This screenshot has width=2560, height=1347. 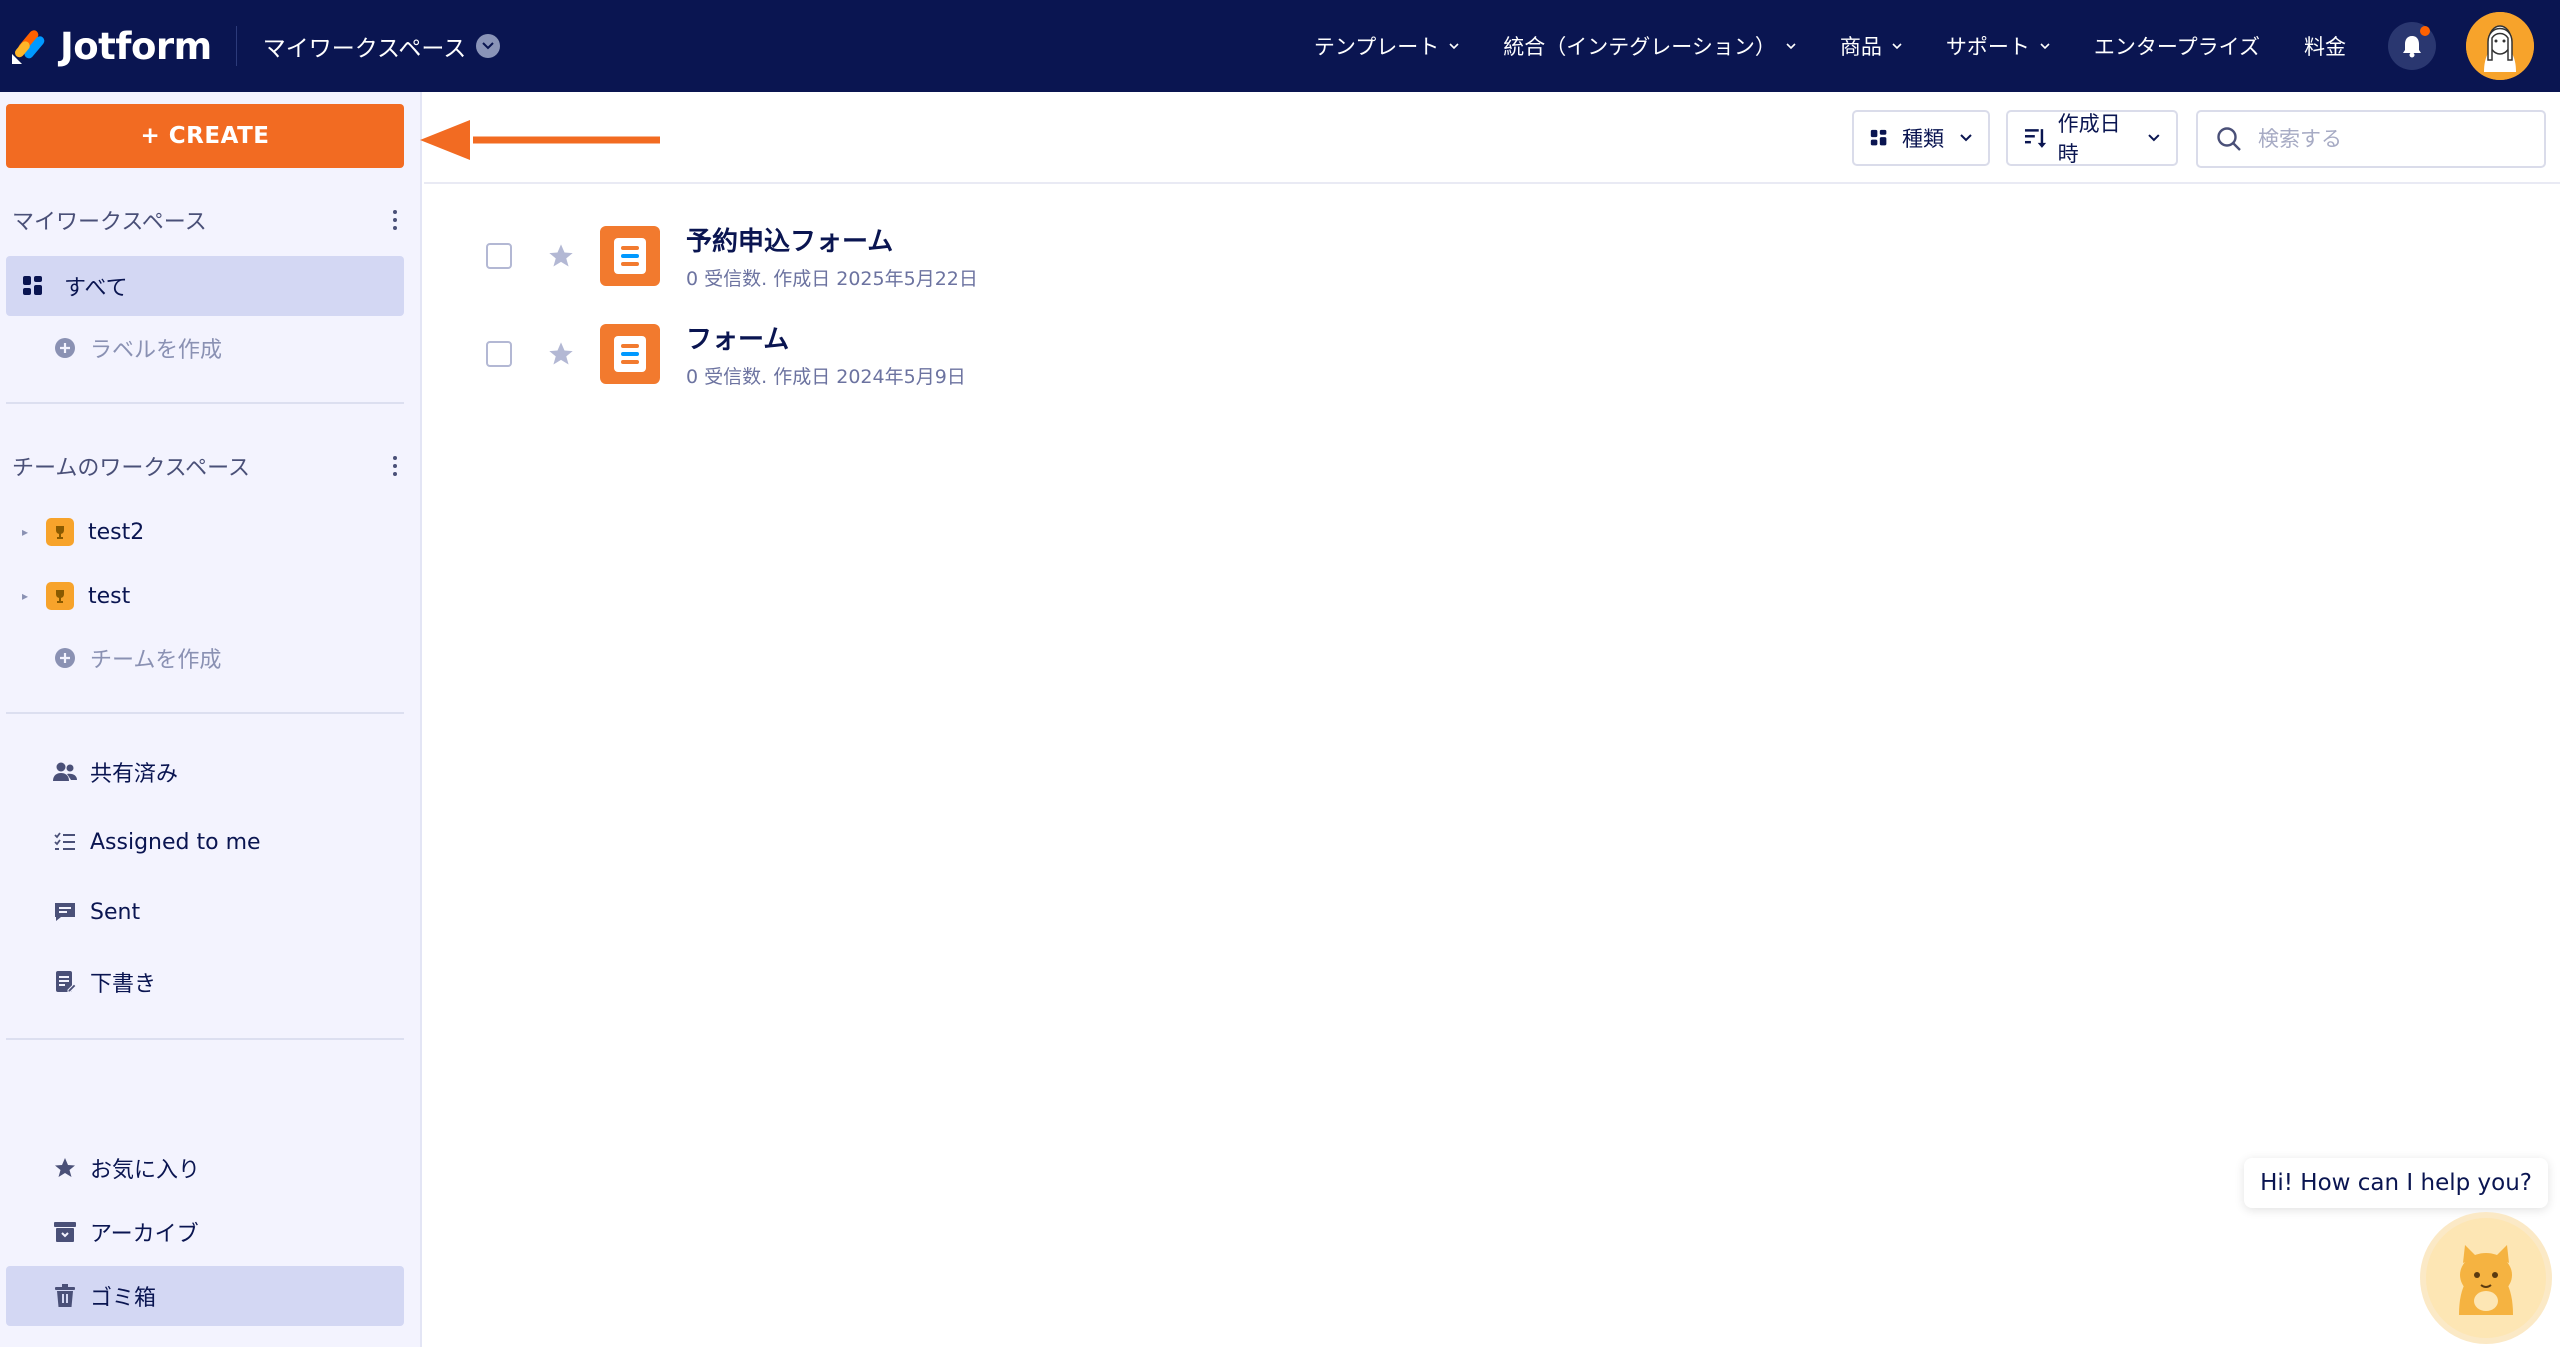 What do you see at coordinates (96, 288) in the screenshot?
I see `sidebar-item-all-label: すべて` at bounding box center [96, 288].